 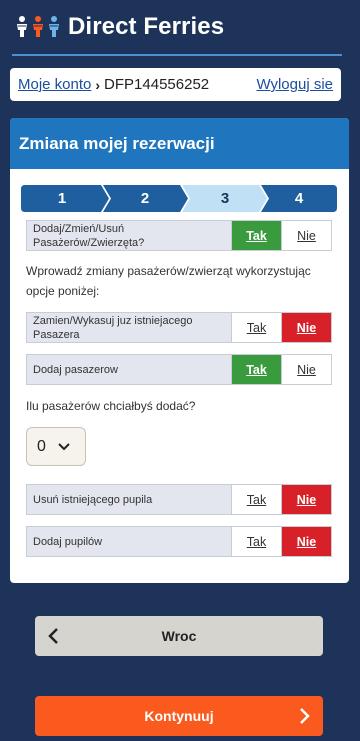 What do you see at coordinates (256, 499) in the screenshot?
I see `remove-pet-yes-button: Tak` at bounding box center [256, 499].